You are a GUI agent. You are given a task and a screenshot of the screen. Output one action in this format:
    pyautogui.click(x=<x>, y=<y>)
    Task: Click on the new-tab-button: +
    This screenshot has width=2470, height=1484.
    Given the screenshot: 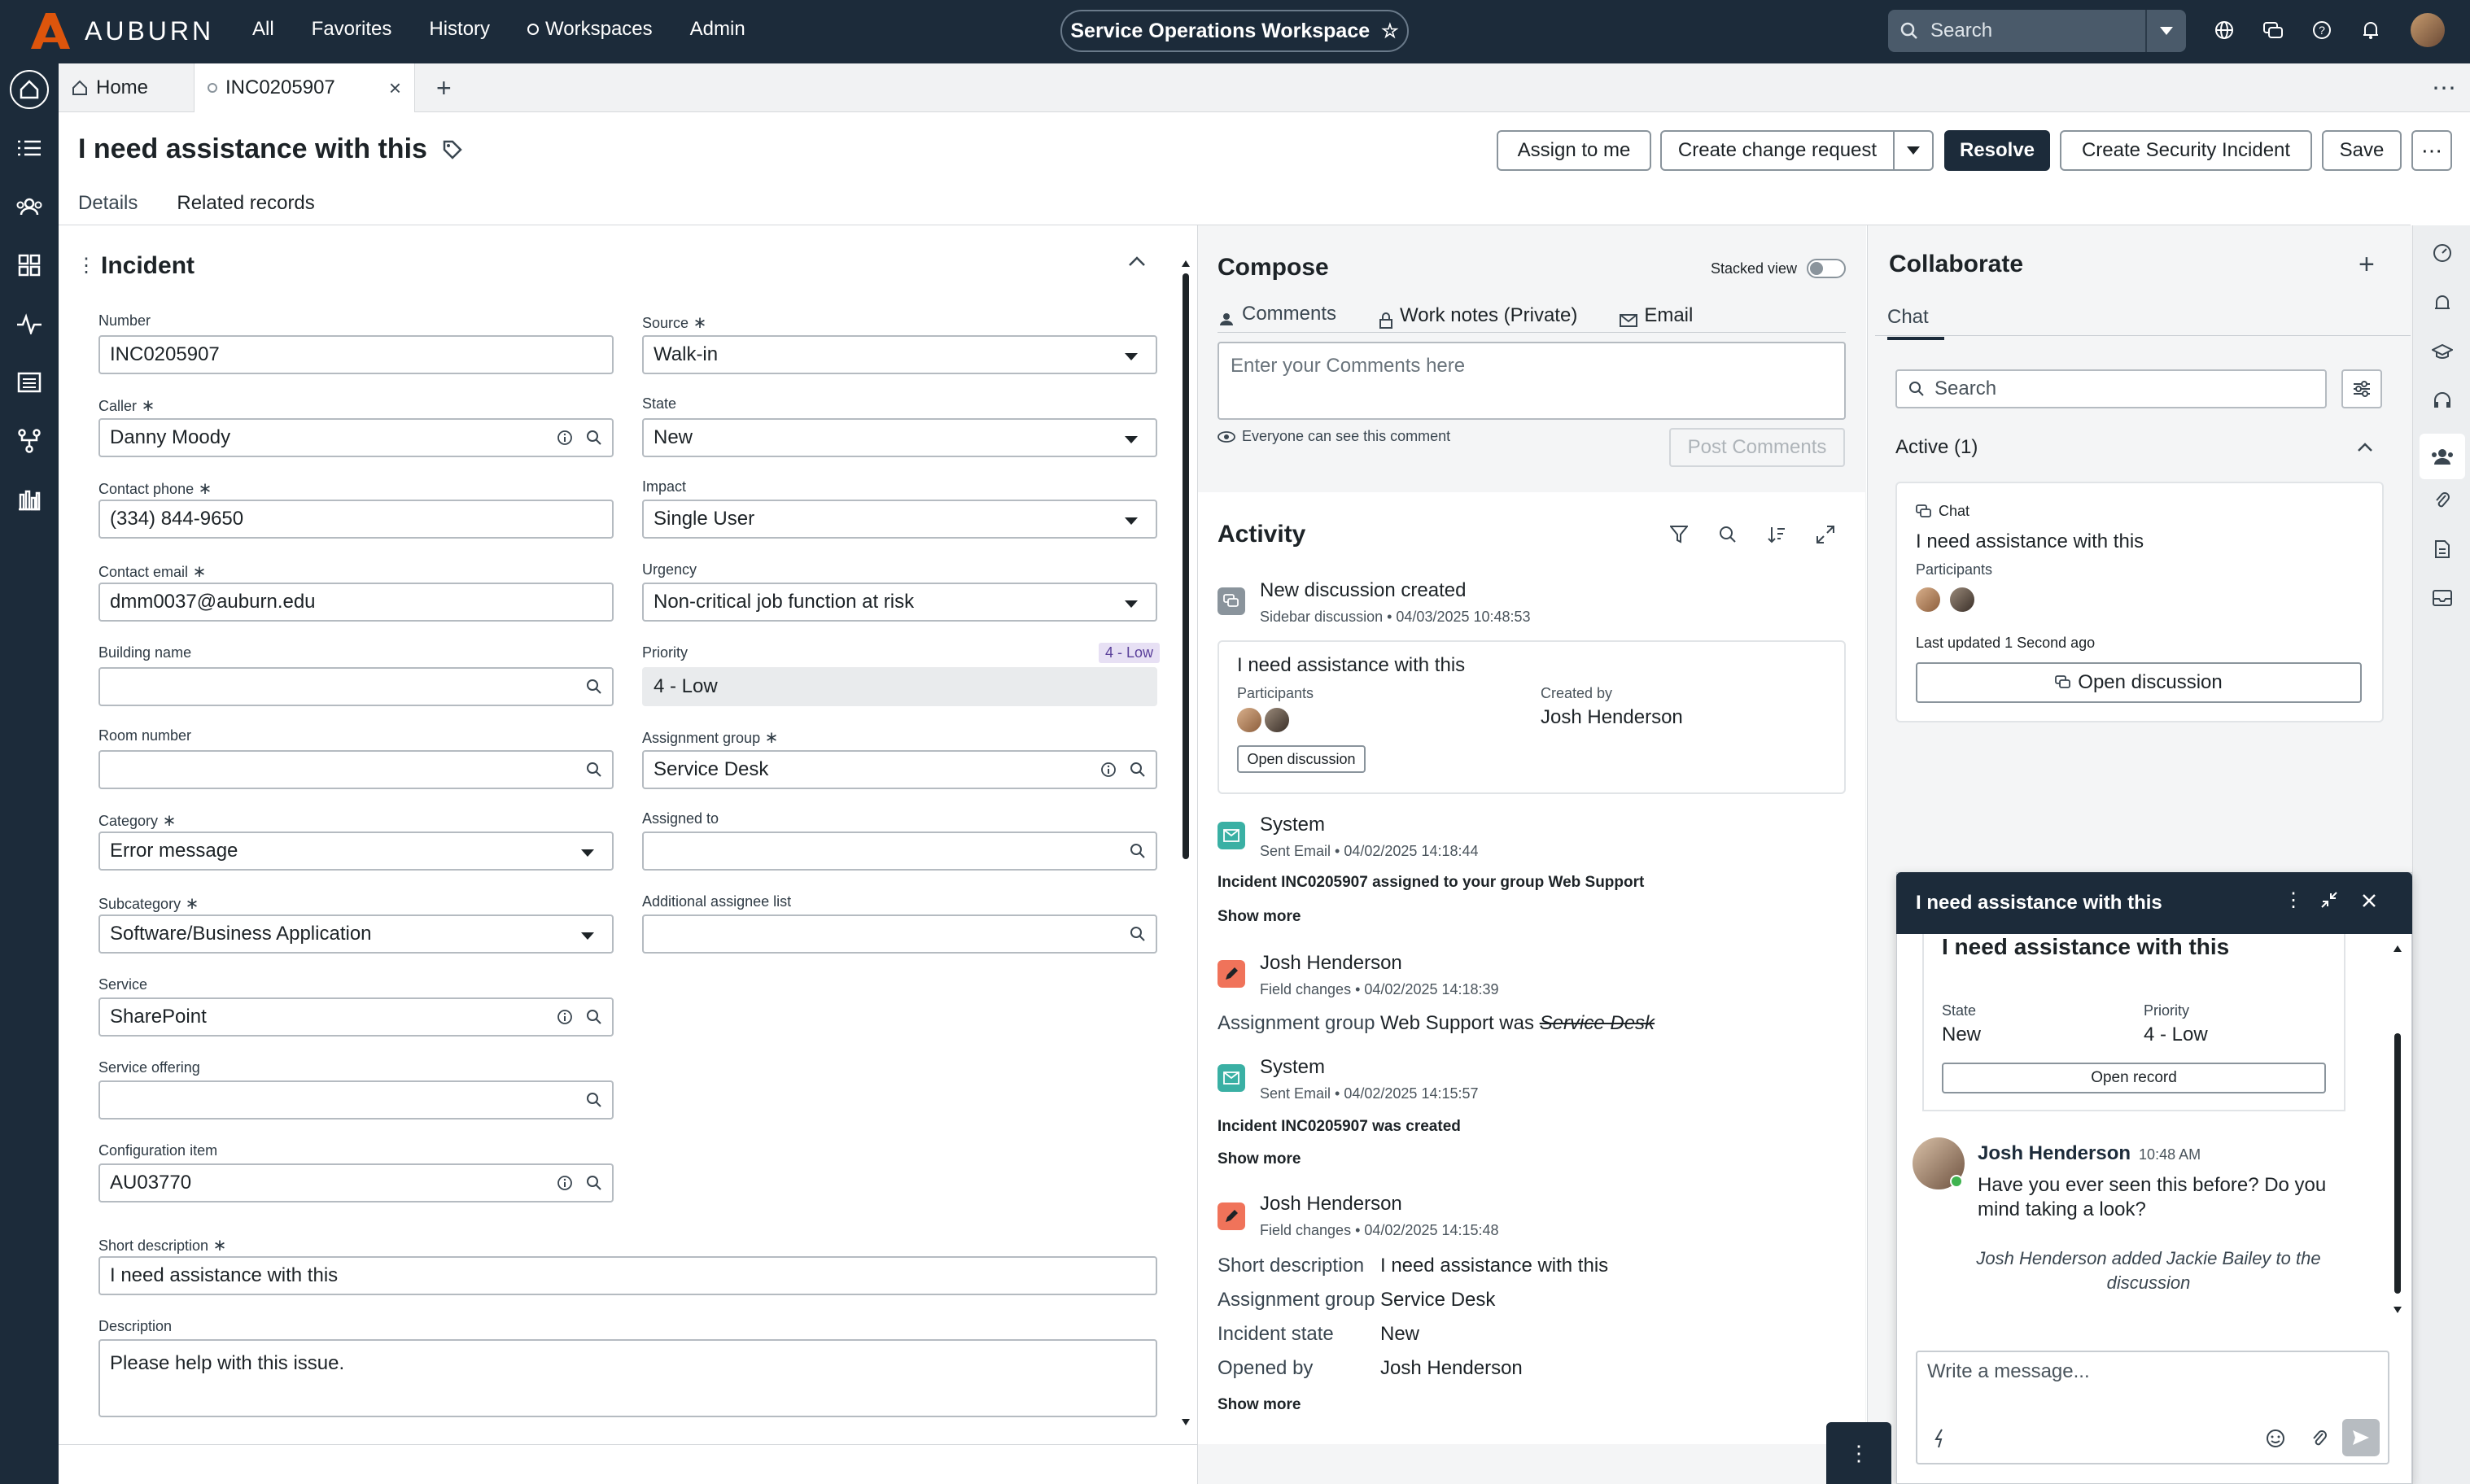 What is the action you would take?
    pyautogui.click(x=447, y=88)
    